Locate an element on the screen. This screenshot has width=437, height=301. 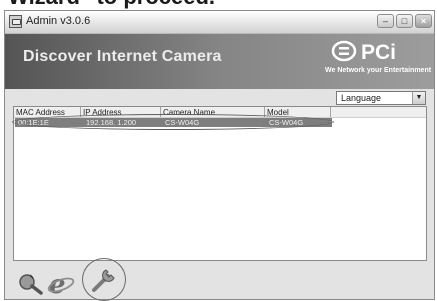
window-title: Admin v3.0.6 is located at coordinates (58, 21).